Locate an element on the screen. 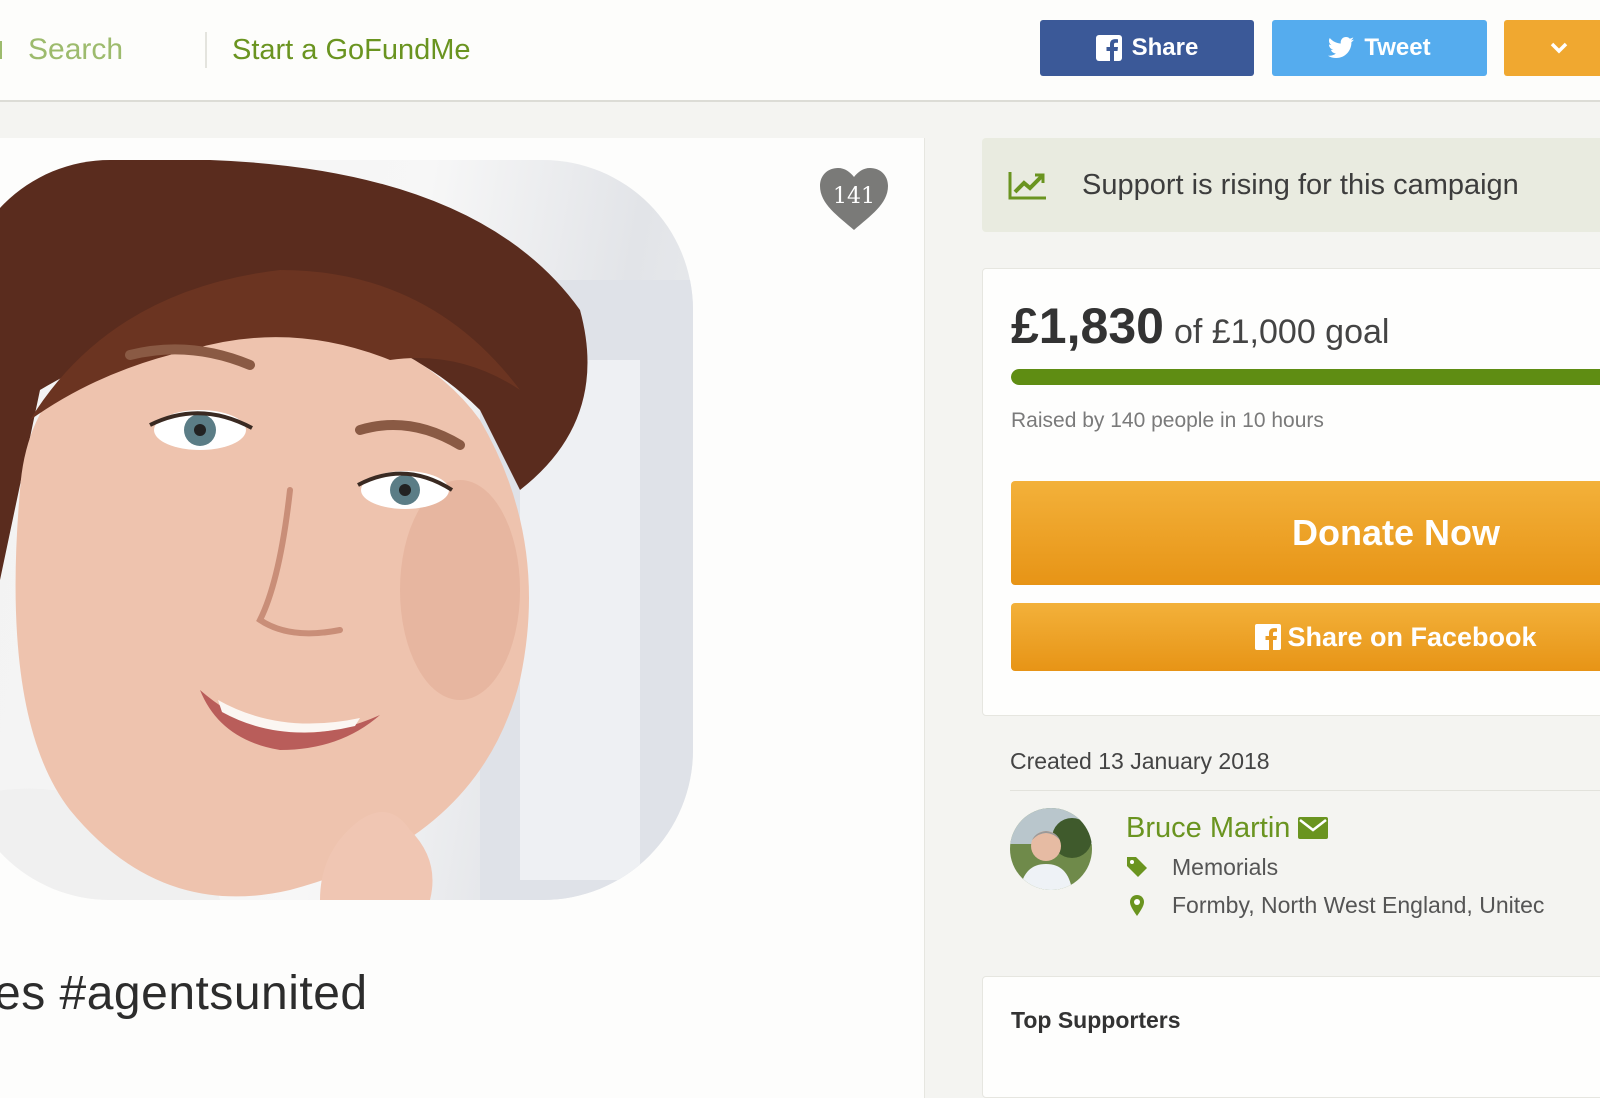  search-link: Search is located at coordinates (61, 50).